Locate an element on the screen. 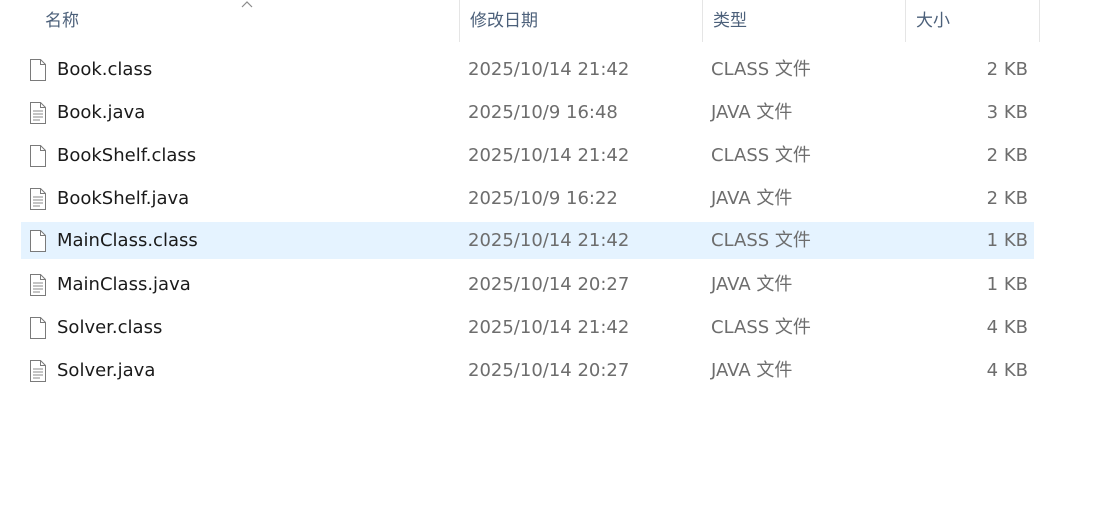  file-row: Solver.class 2025/10/14 21:42 CLASS 文件 4 KB is located at coordinates (527, 327).